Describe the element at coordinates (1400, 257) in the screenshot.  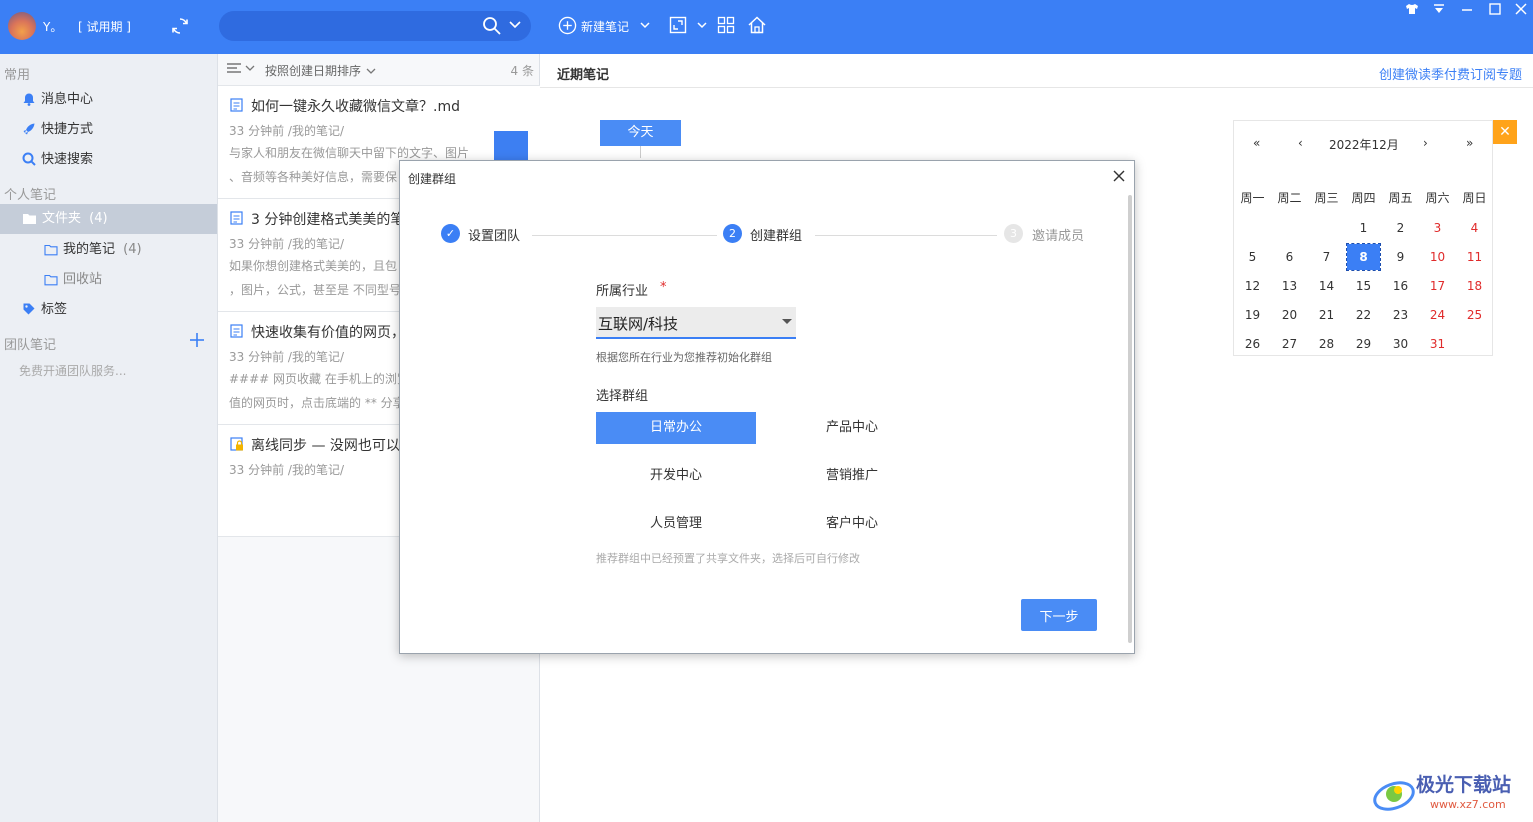
I see `calendar-day: 9` at that location.